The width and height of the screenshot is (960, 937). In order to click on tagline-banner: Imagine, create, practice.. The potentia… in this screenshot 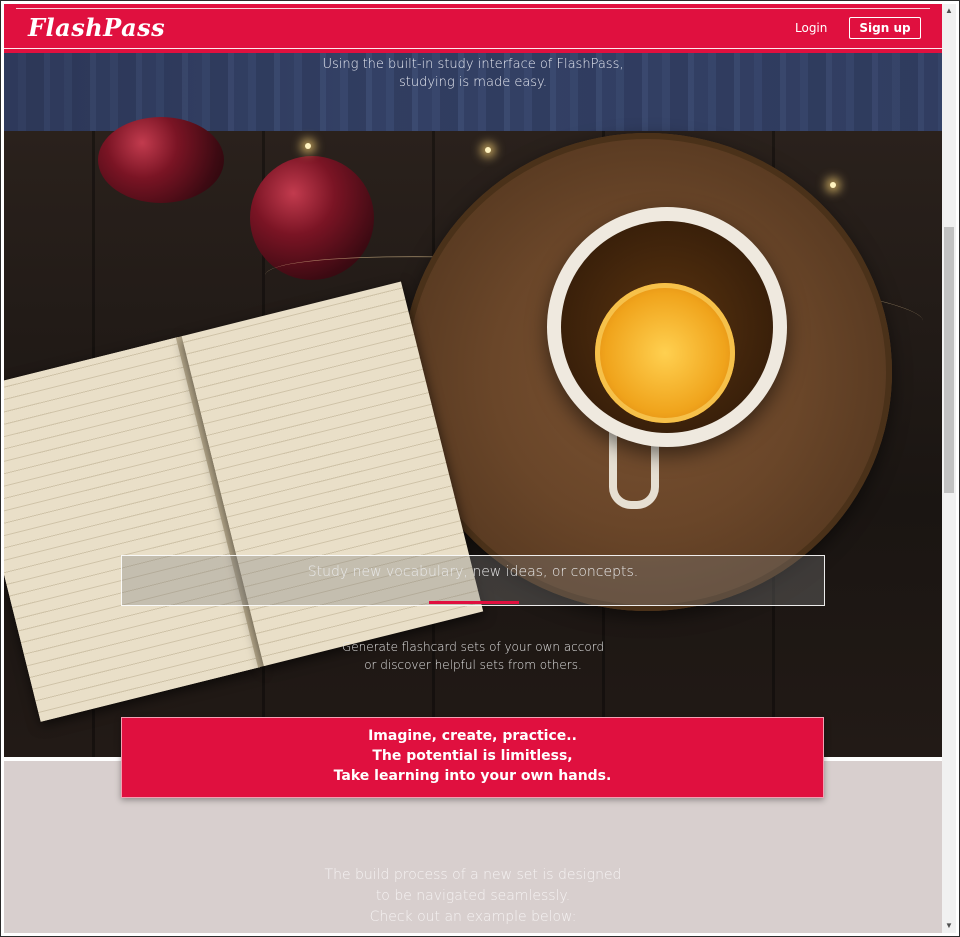, I will do `click(472, 757)`.